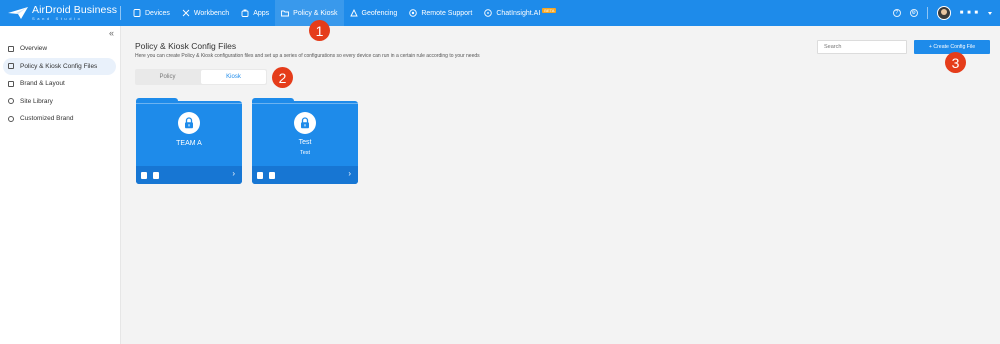 The image size is (1000, 344). What do you see at coordinates (488, 13) in the screenshot?
I see `chat-icon` at bounding box center [488, 13].